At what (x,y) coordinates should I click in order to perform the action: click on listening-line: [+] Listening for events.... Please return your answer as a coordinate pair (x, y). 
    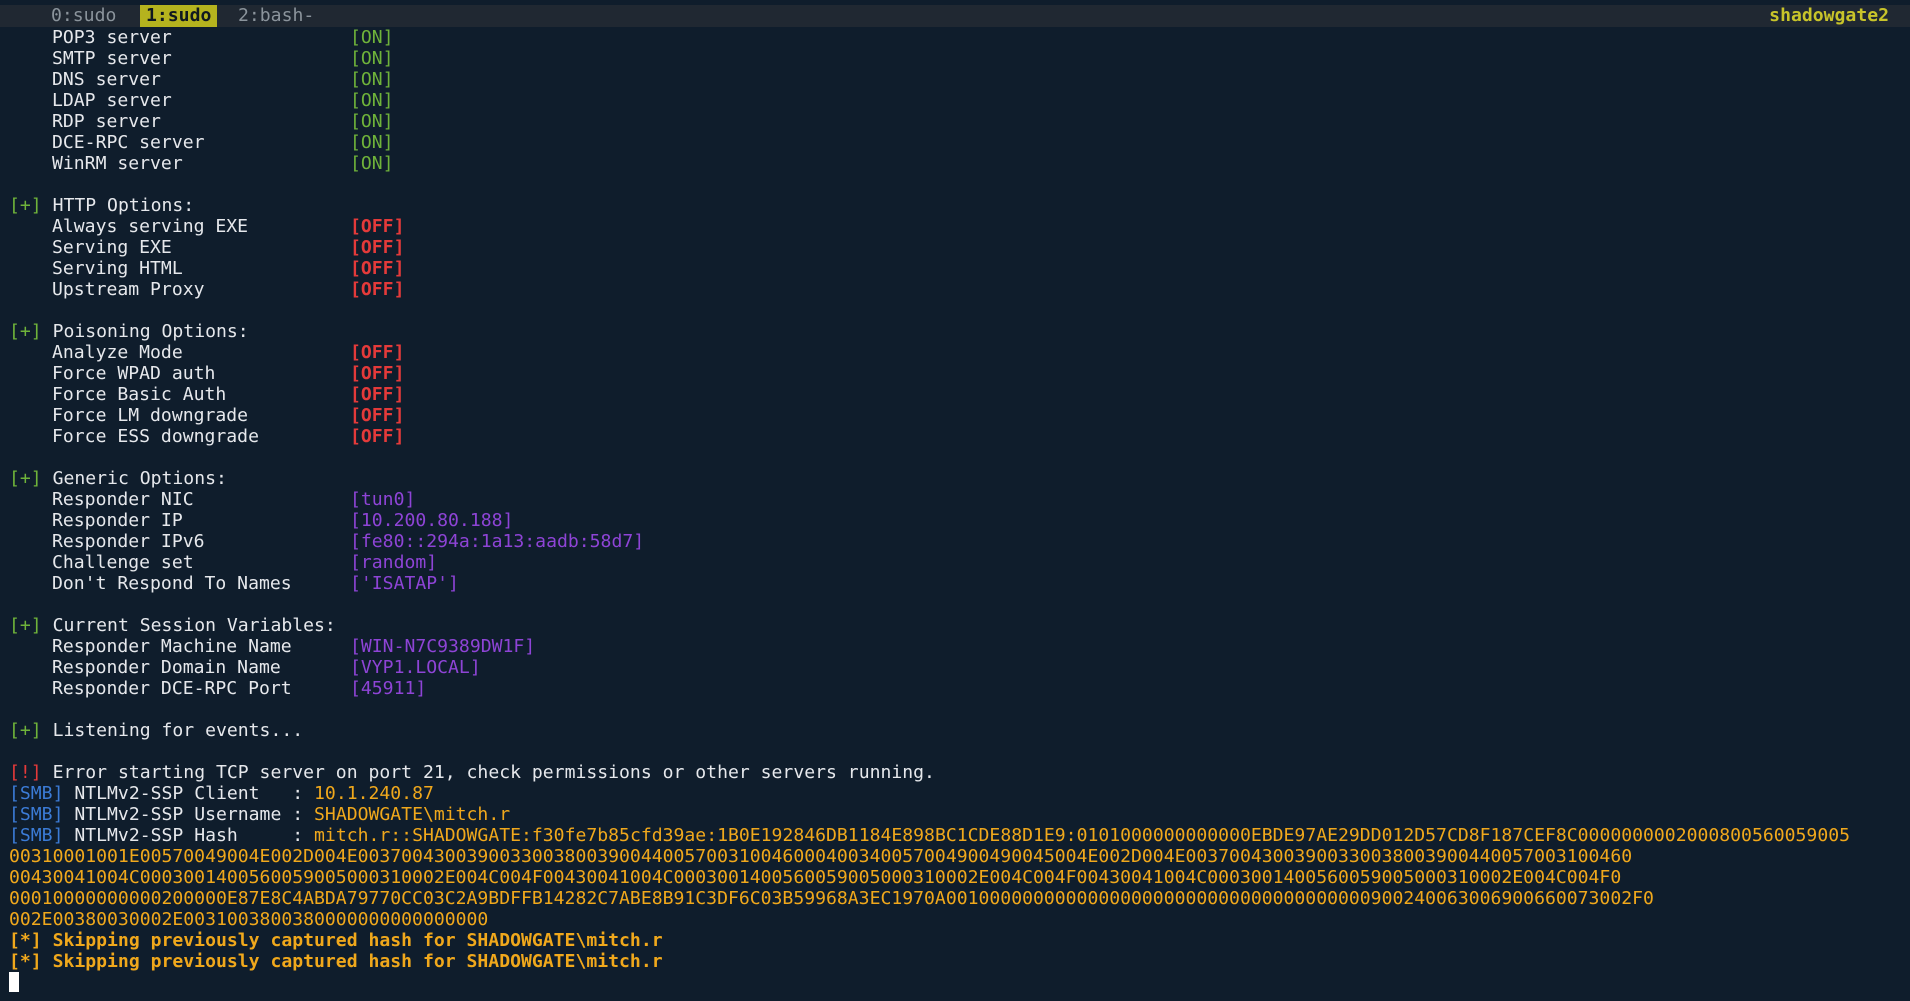
    Looking at the image, I should click on (959, 730).